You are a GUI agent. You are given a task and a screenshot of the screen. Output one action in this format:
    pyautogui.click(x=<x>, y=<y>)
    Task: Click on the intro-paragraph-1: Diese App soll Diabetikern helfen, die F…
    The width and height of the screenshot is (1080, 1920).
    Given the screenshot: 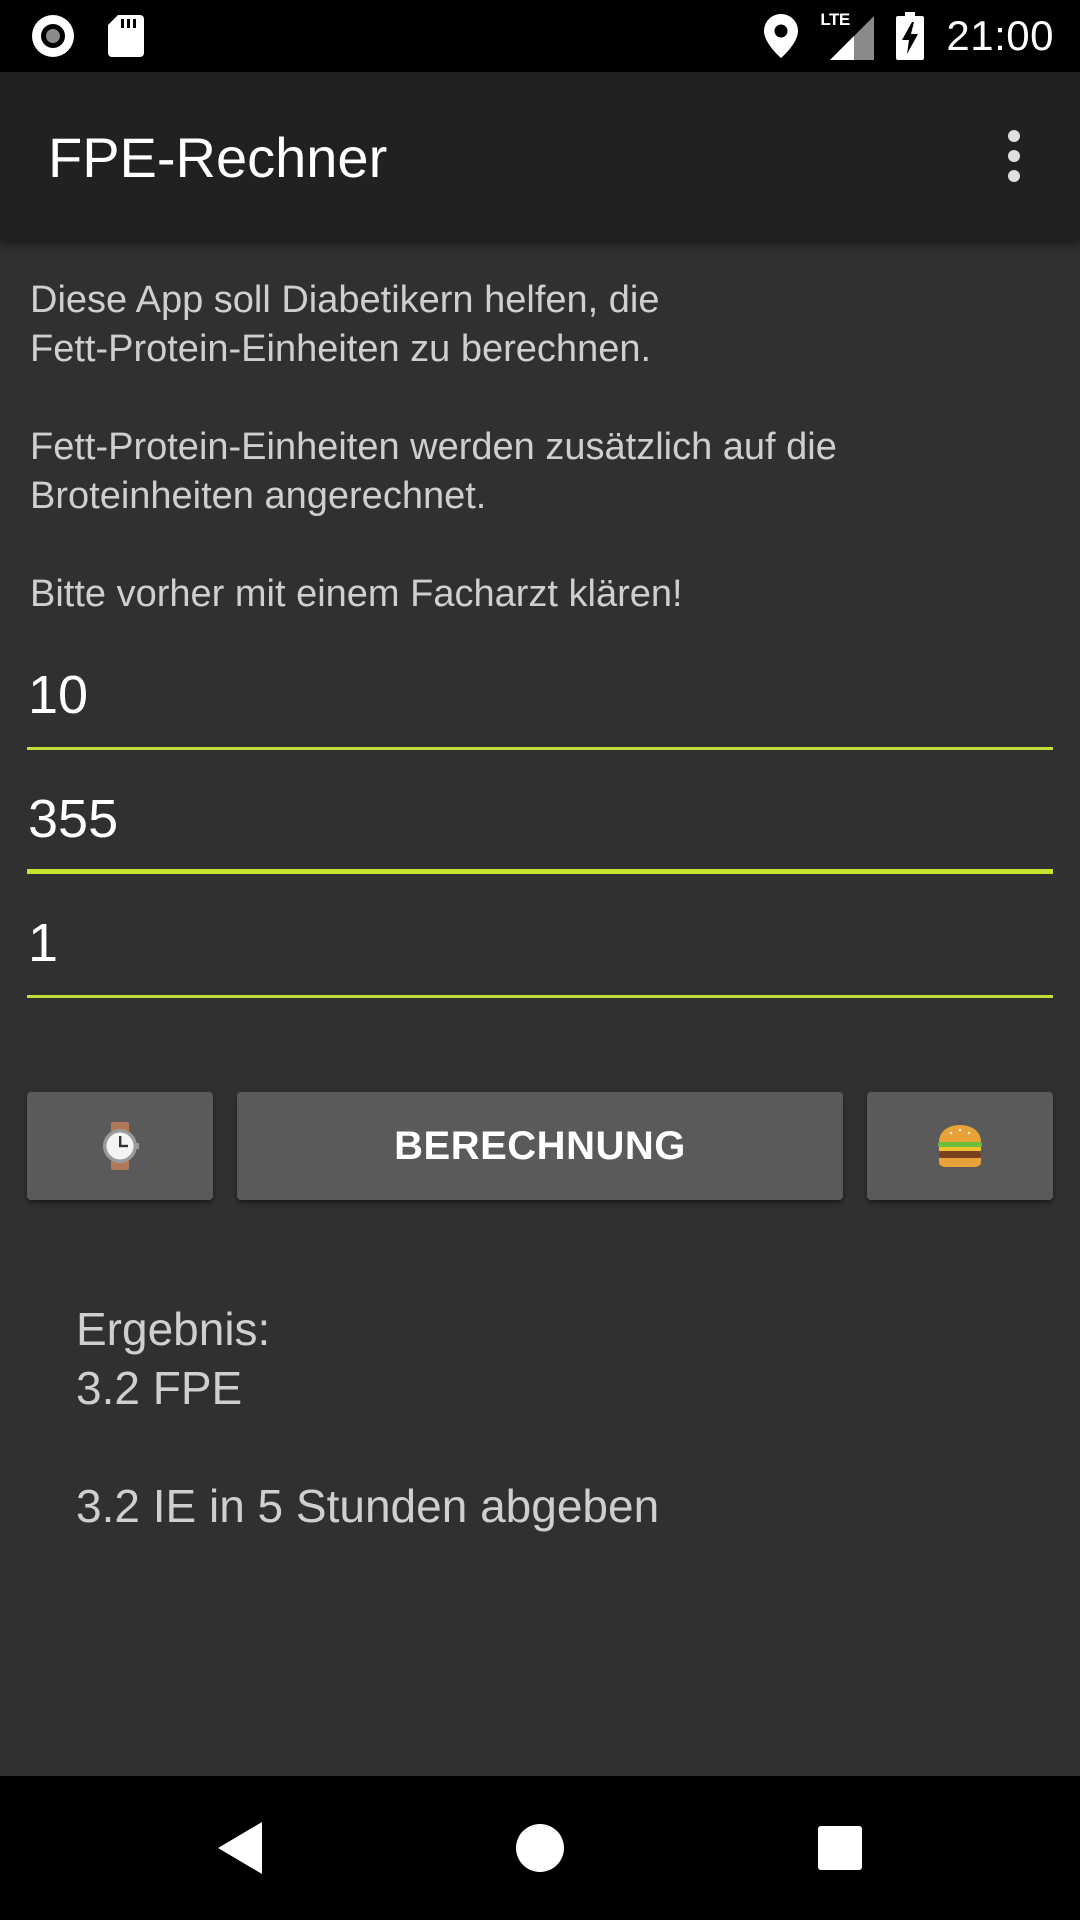 What is the action you would take?
    pyautogui.click(x=540, y=325)
    